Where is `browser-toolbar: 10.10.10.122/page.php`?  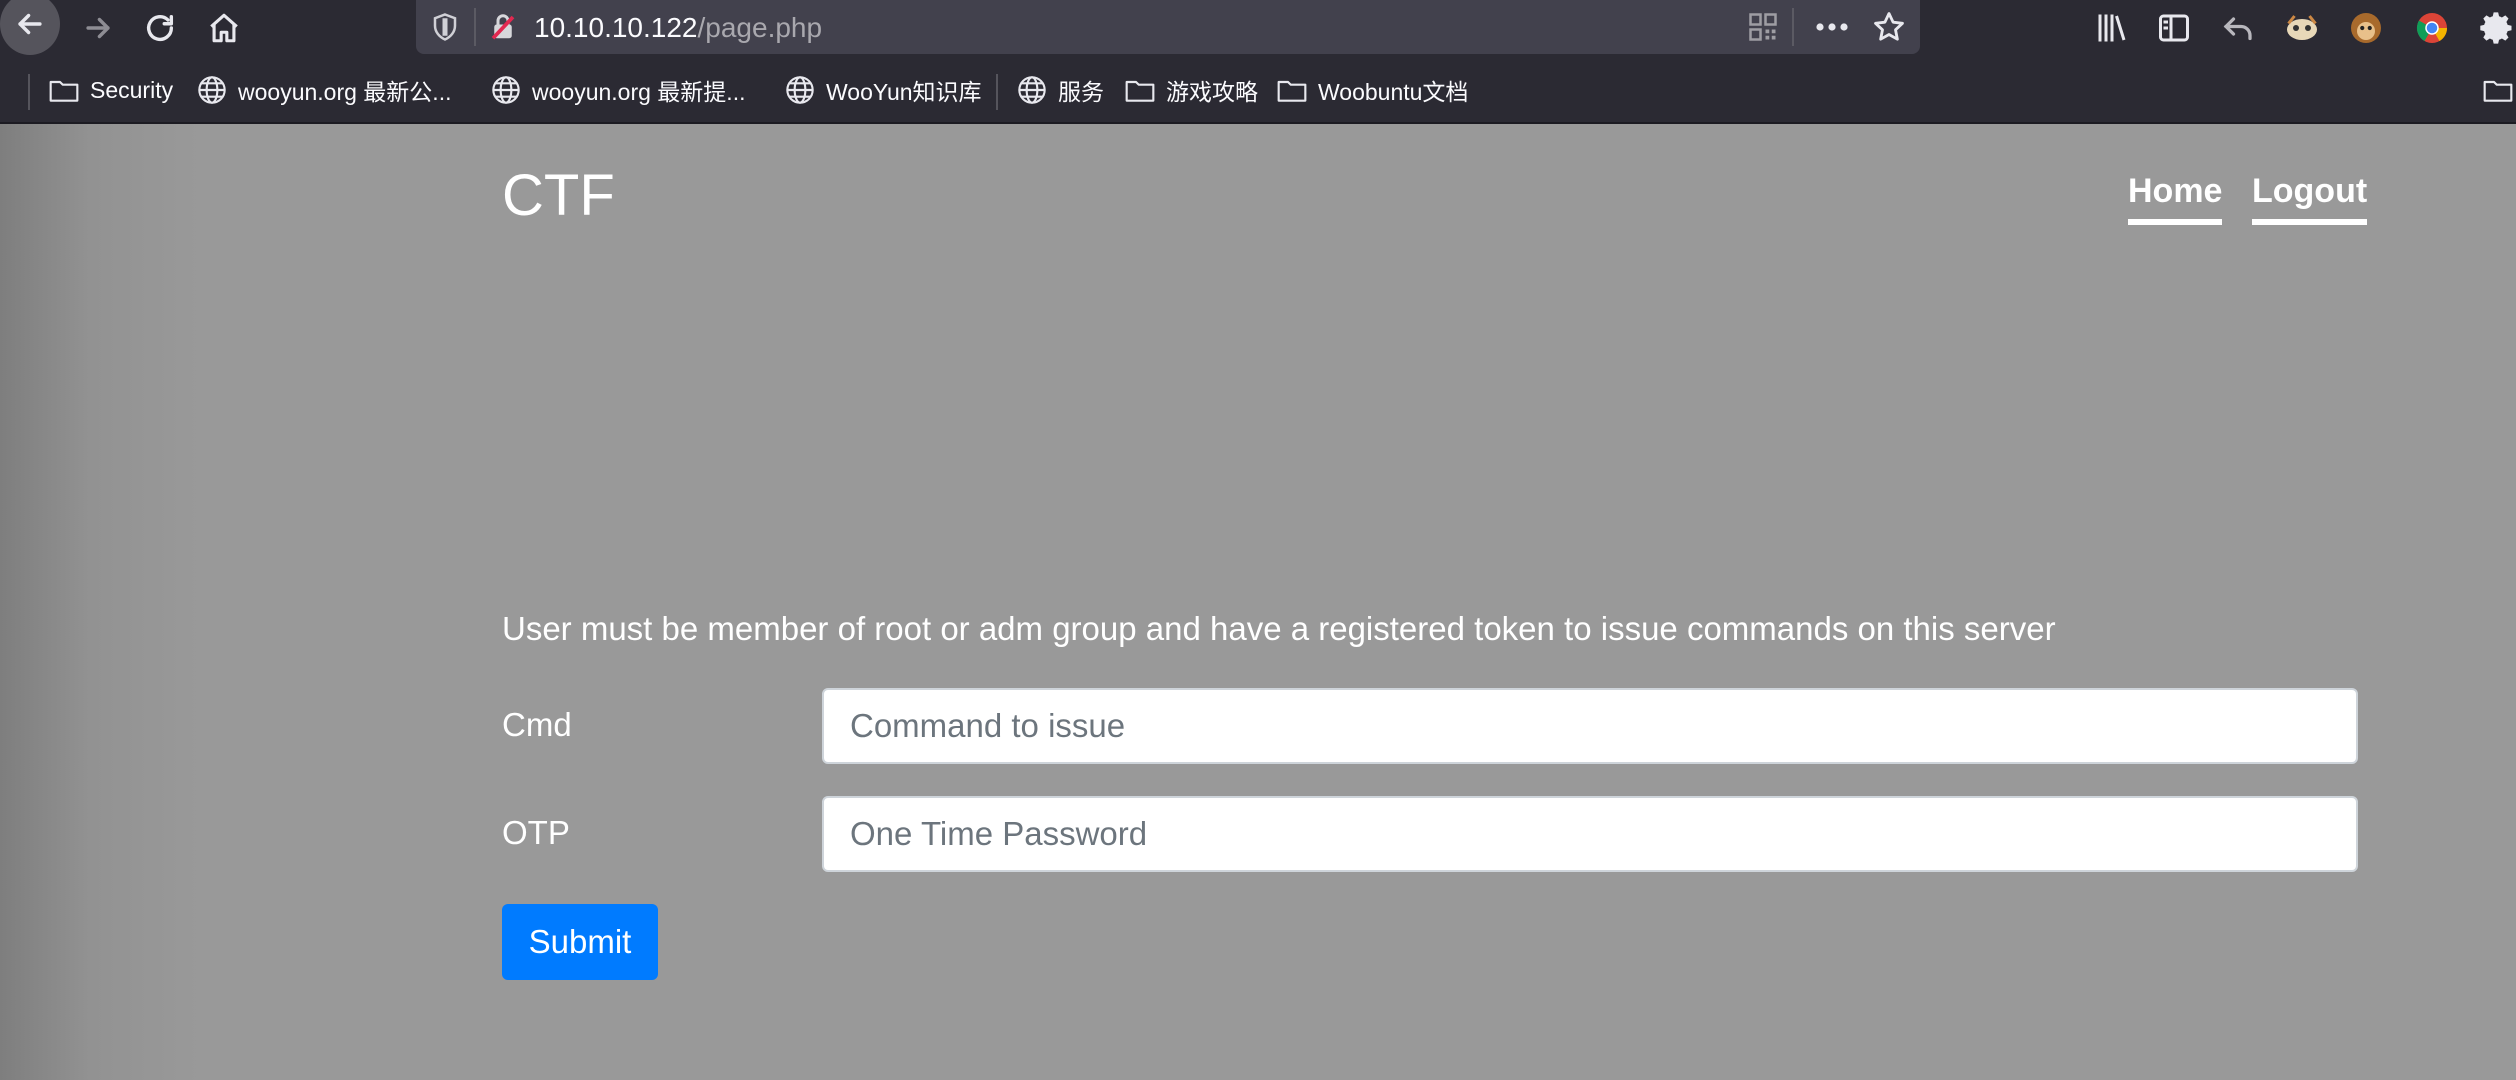 browser-toolbar: 10.10.10.122/page.php is located at coordinates (1258, 28).